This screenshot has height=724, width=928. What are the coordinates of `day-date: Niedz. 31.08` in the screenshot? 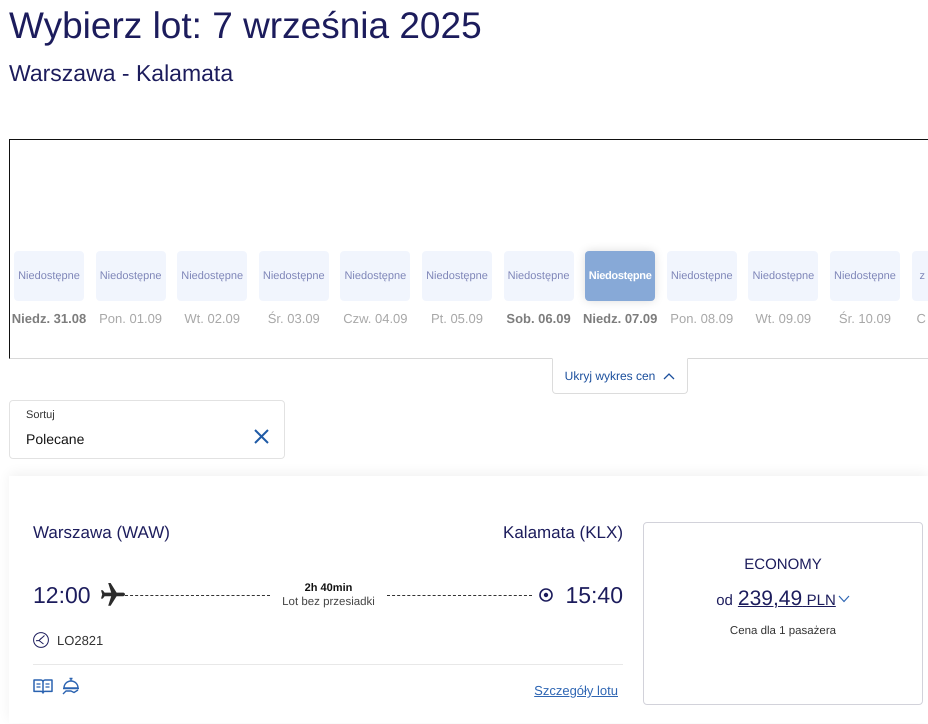 It's located at (49, 319).